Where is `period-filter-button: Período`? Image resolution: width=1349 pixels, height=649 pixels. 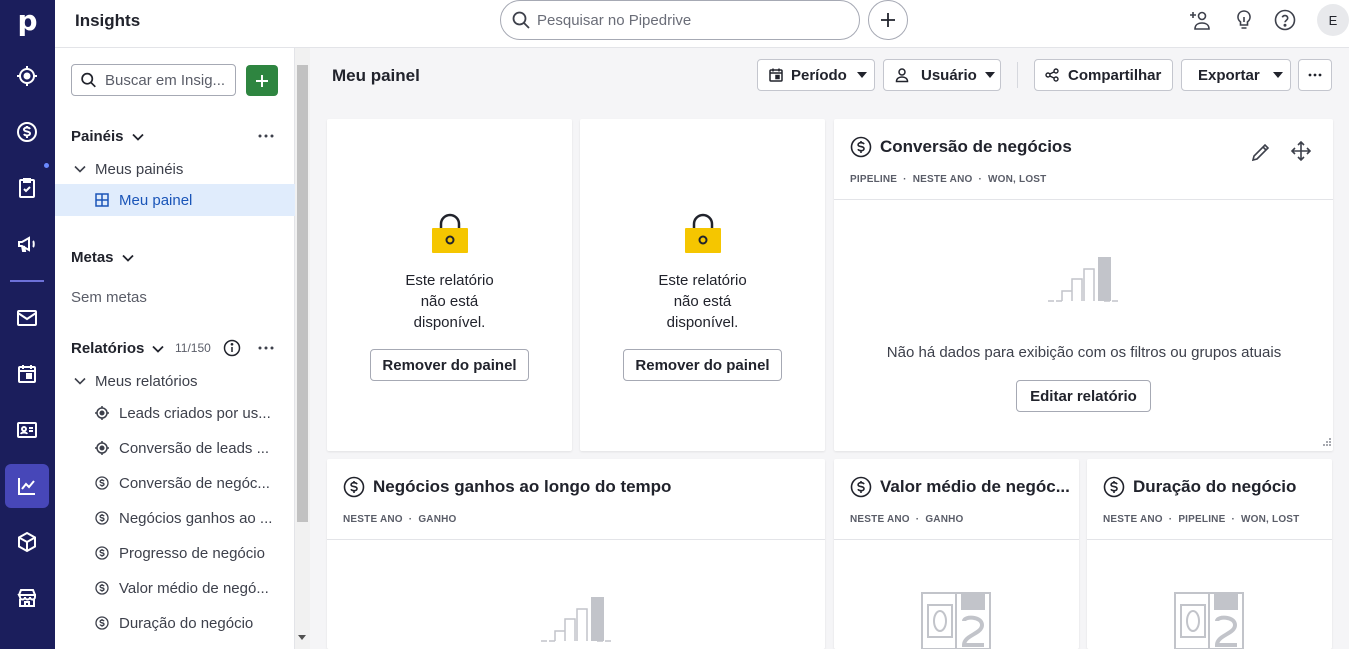 period-filter-button: Período is located at coordinates (816, 75).